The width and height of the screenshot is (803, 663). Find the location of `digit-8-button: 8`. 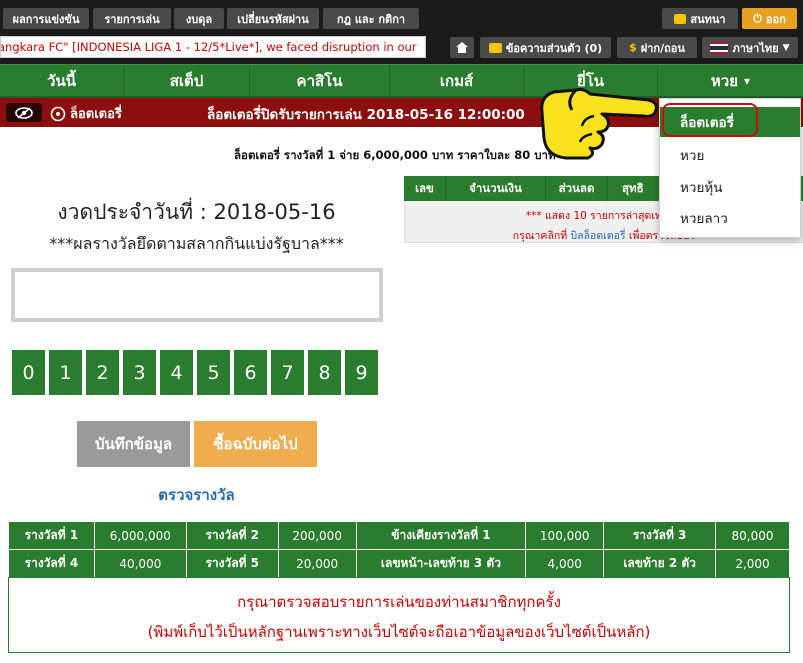

digit-8-button: 8 is located at coordinates (324, 372).